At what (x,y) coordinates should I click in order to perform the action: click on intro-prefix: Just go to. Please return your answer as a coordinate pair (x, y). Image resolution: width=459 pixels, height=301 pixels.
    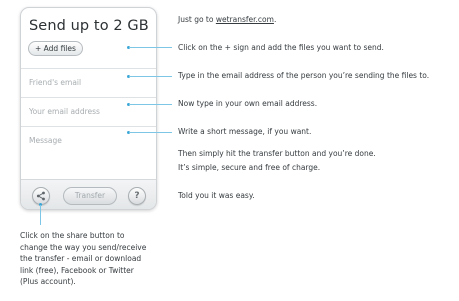
    Looking at the image, I should click on (197, 19).